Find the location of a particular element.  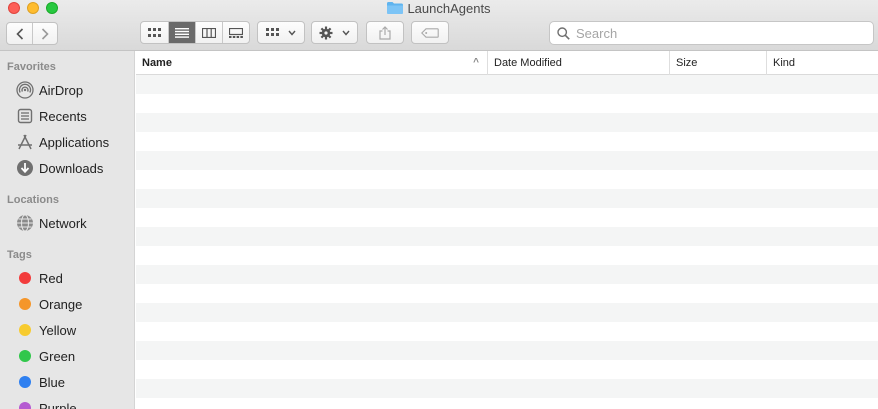

folder-icon is located at coordinates (395, 8).